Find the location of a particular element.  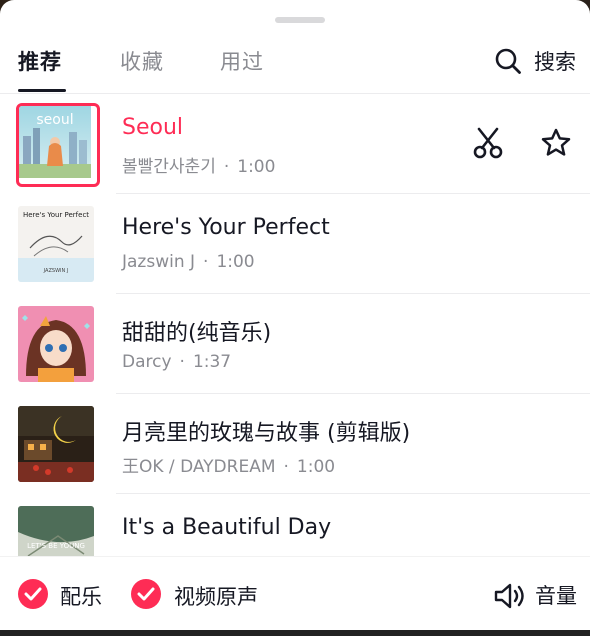

track-meta: Darcy · 1:37 is located at coordinates (176, 362).